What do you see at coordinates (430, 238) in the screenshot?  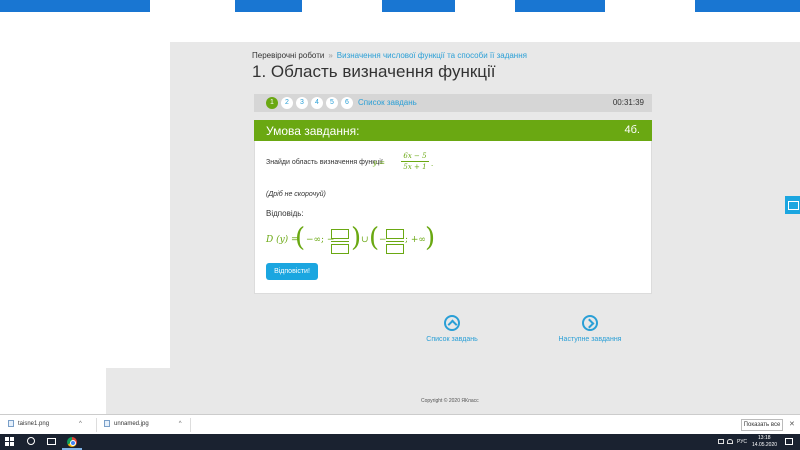 I see `right-paren-2: )` at bounding box center [430, 238].